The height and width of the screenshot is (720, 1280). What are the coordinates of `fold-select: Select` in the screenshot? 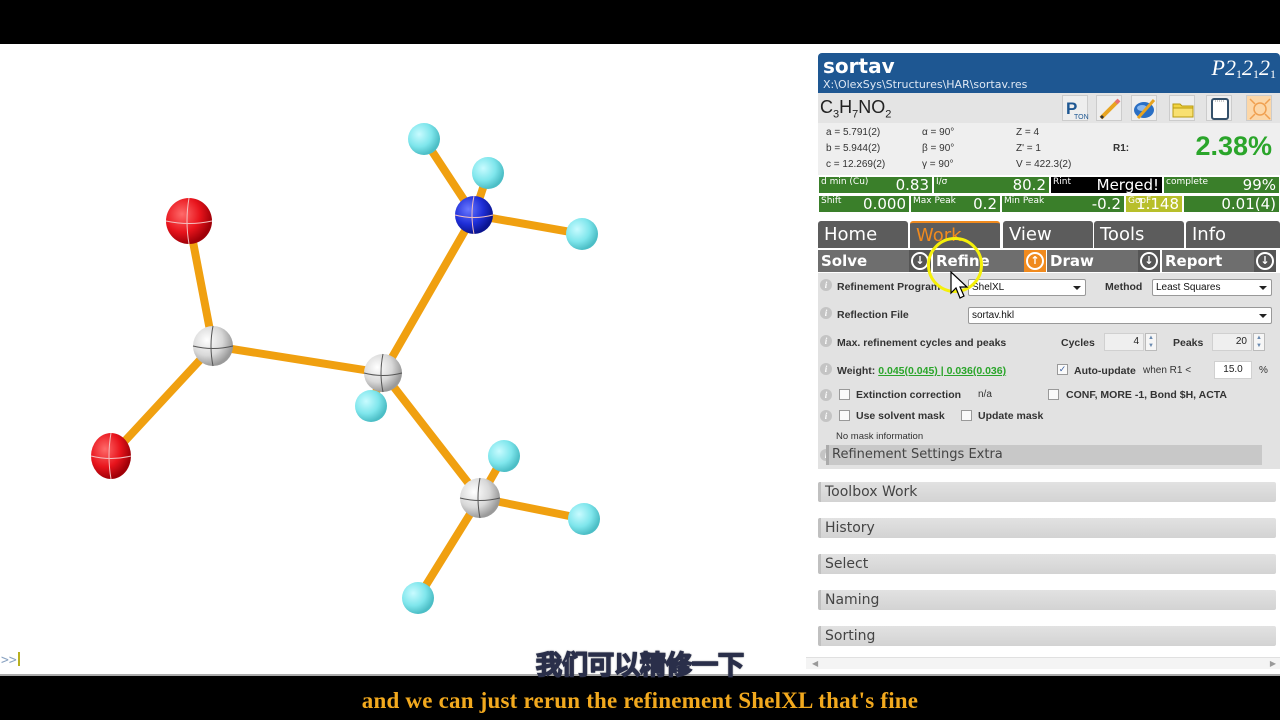 It's located at (1047, 564).